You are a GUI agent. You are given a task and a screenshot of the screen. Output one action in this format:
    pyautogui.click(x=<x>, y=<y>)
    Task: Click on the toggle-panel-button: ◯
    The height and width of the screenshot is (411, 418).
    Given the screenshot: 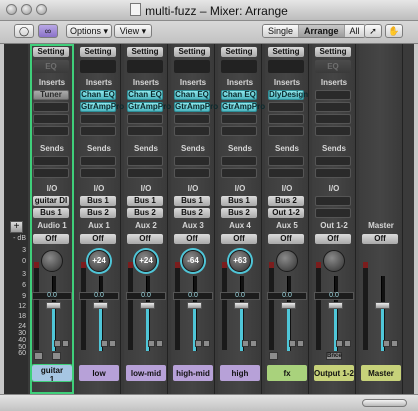 What is the action you would take?
    pyautogui.click(x=24, y=31)
    